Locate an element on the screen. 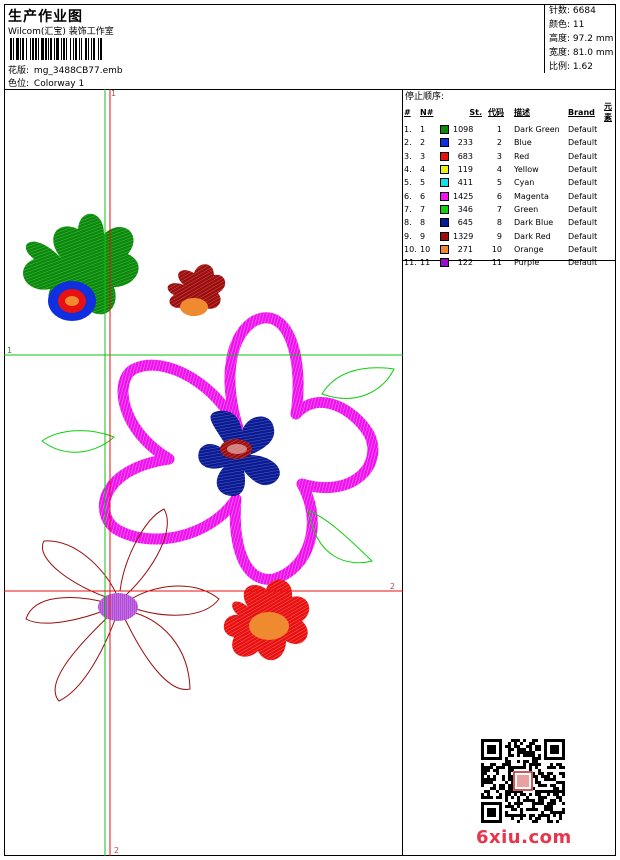 Image resolution: width=620 pixels, height=860 pixels. small-darkred-flower is located at coordinates (196, 290).